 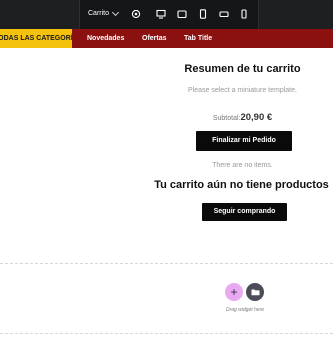 I want to click on cart-summary-title: Resumen de tu carrito, so click(x=242, y=69).